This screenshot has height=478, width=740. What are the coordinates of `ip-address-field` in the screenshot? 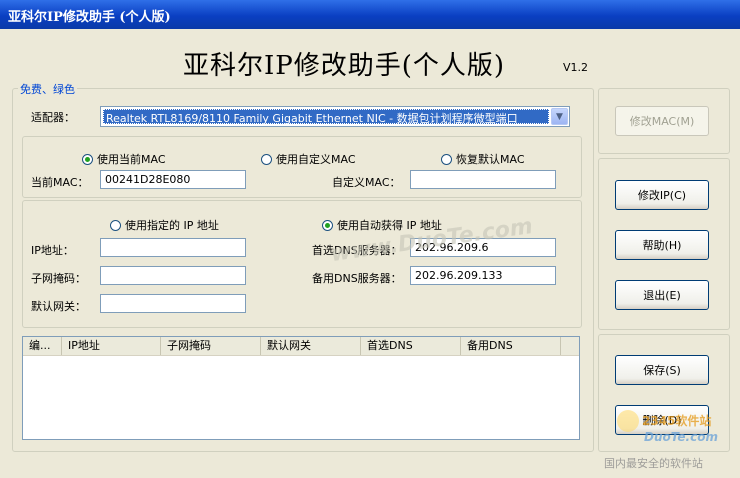 It's located at (173, 247).